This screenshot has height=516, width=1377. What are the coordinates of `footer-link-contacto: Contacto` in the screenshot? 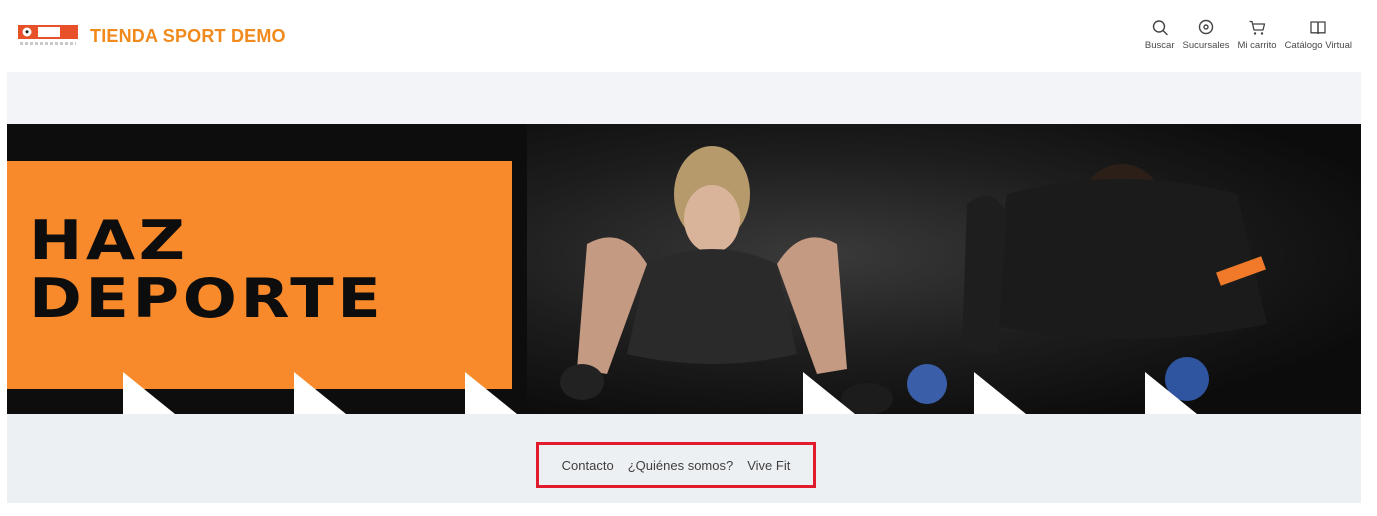 It's located at (588, 465).